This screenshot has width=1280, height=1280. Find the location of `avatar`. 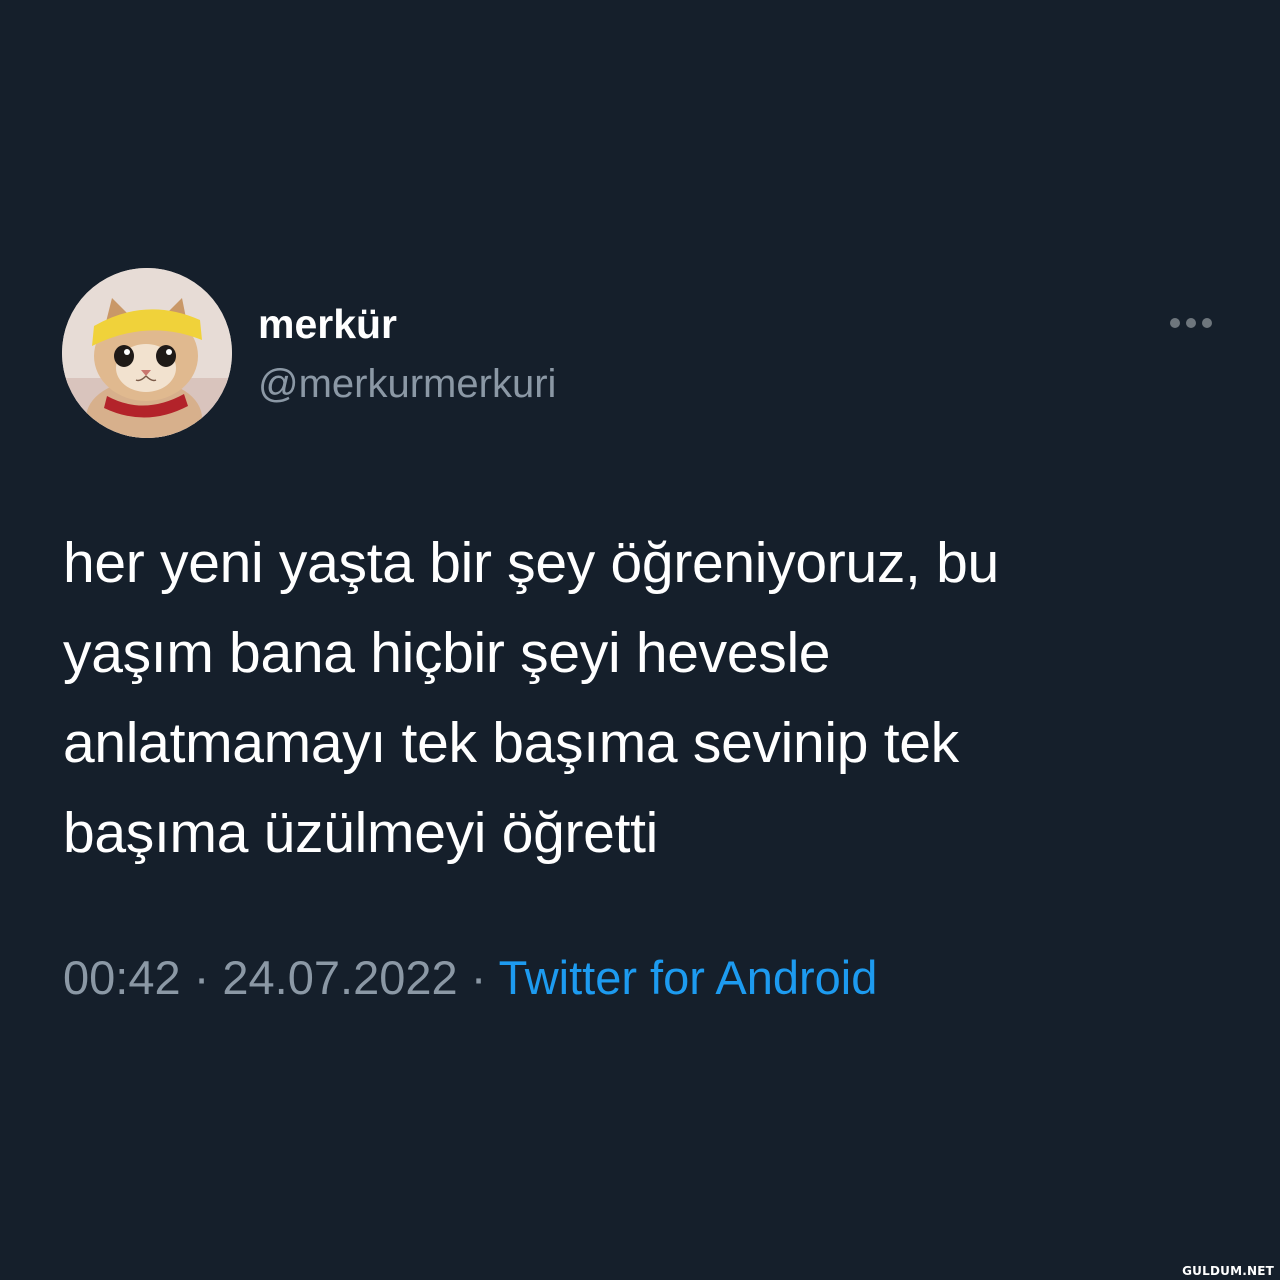

avatar is located at coordinates (147, 353).